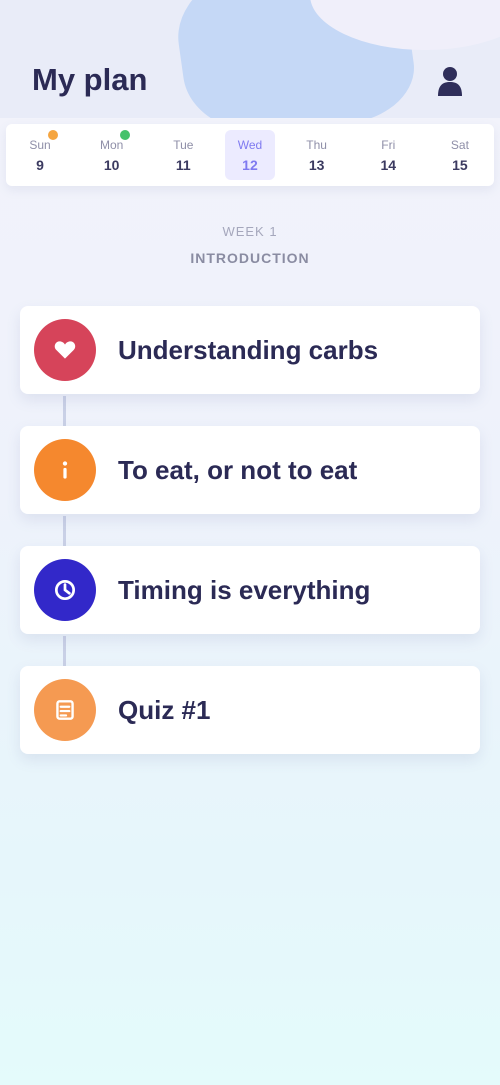 This screenshot has width=500, height=1085. Describe the element at coordinates (250, 164) in the screenshot. I see `day-number: 12` at that location.